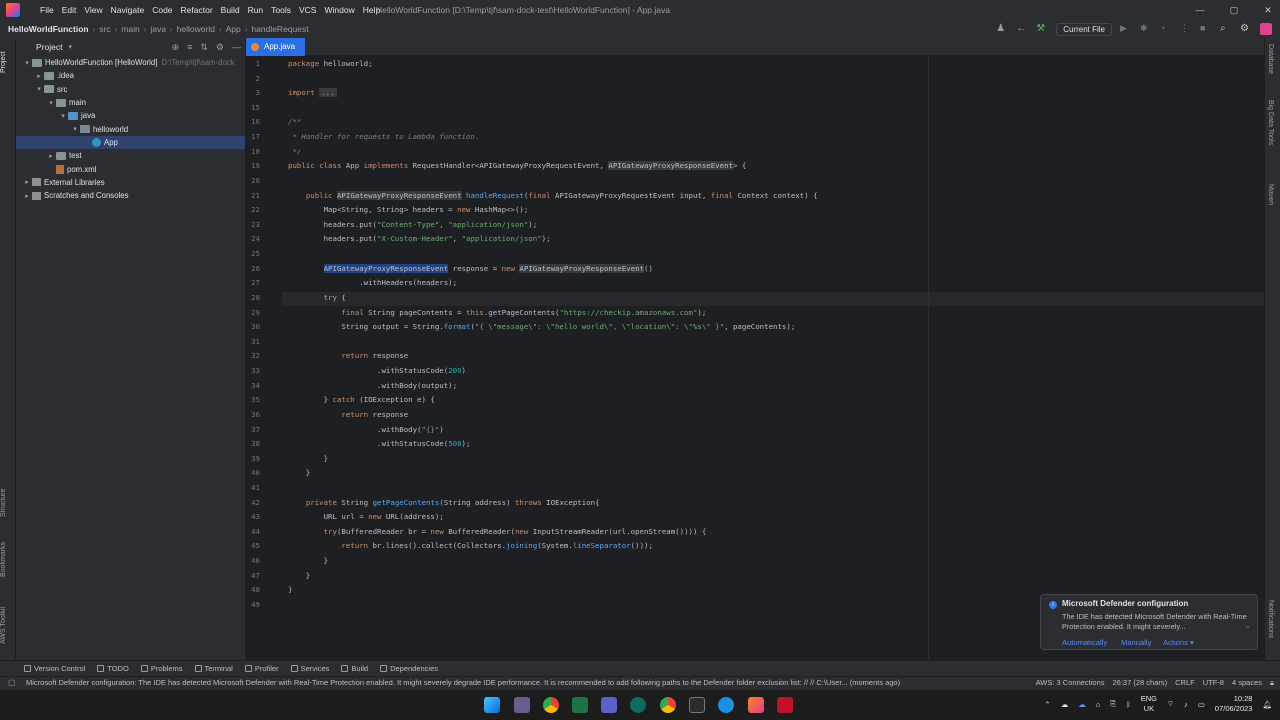 This screenshot has height=720, width=1280. Describe the element at coordinates (236, 47) in the screenshot. I see `hide-icon: —` at that location.